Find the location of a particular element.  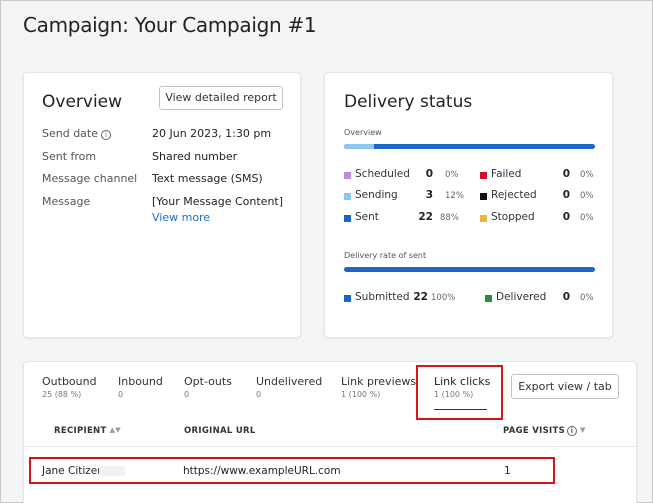

stopped-pct: 0% is located at coordinates (587, 218).